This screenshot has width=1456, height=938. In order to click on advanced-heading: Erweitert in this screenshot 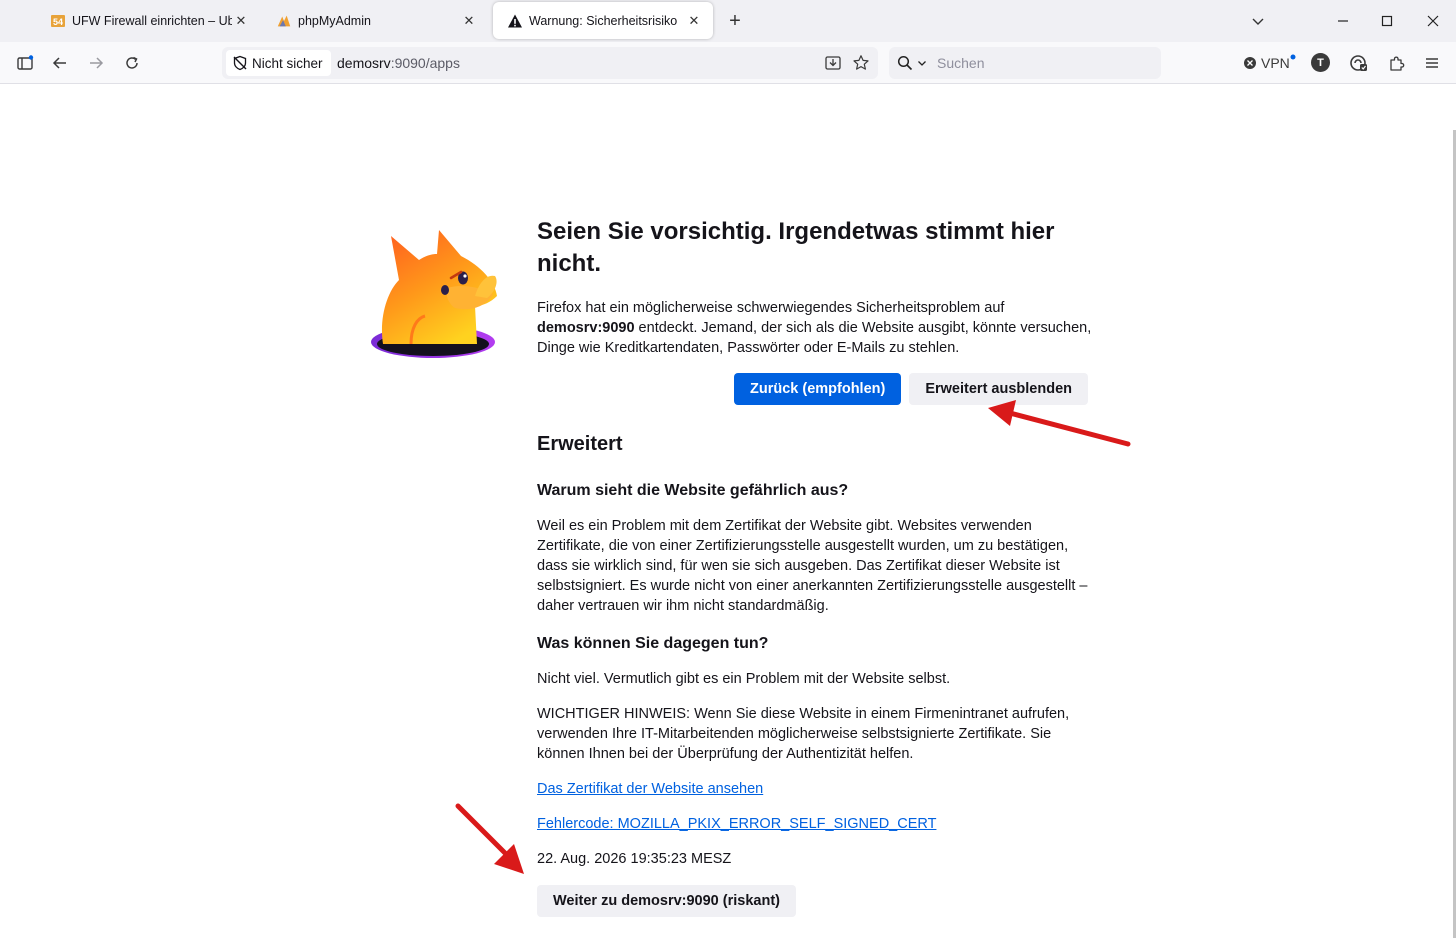, I will do `click(580, 444)`.